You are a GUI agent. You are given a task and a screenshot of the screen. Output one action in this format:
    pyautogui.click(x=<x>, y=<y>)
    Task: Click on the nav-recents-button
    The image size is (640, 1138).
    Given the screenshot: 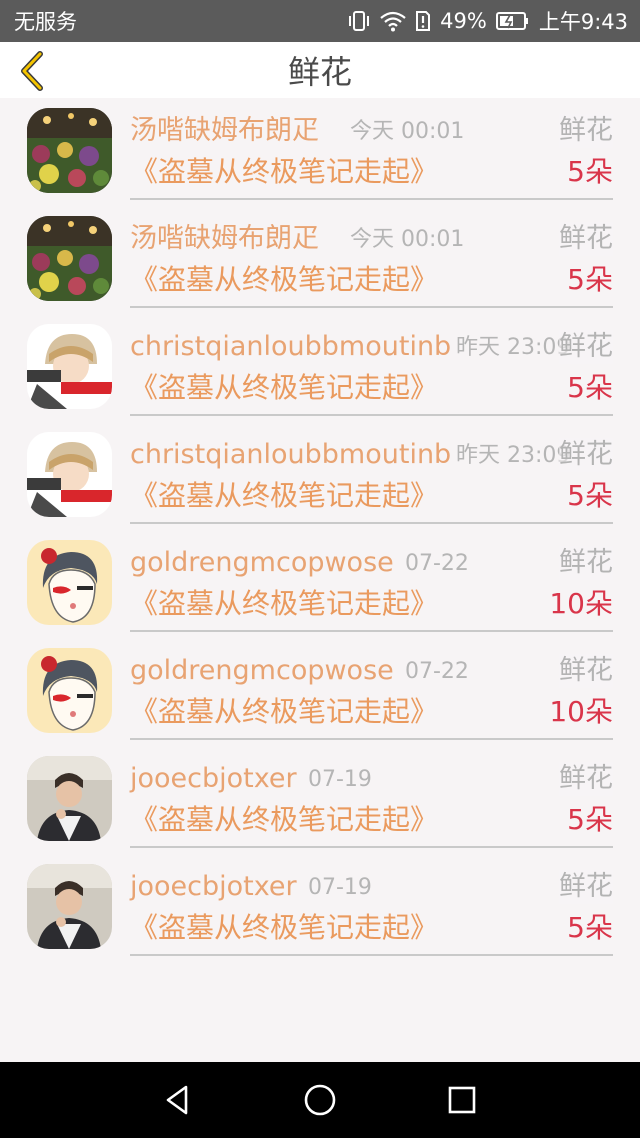 What is the action you would take?
    pyautogui.click(x=462, y=1100)
    